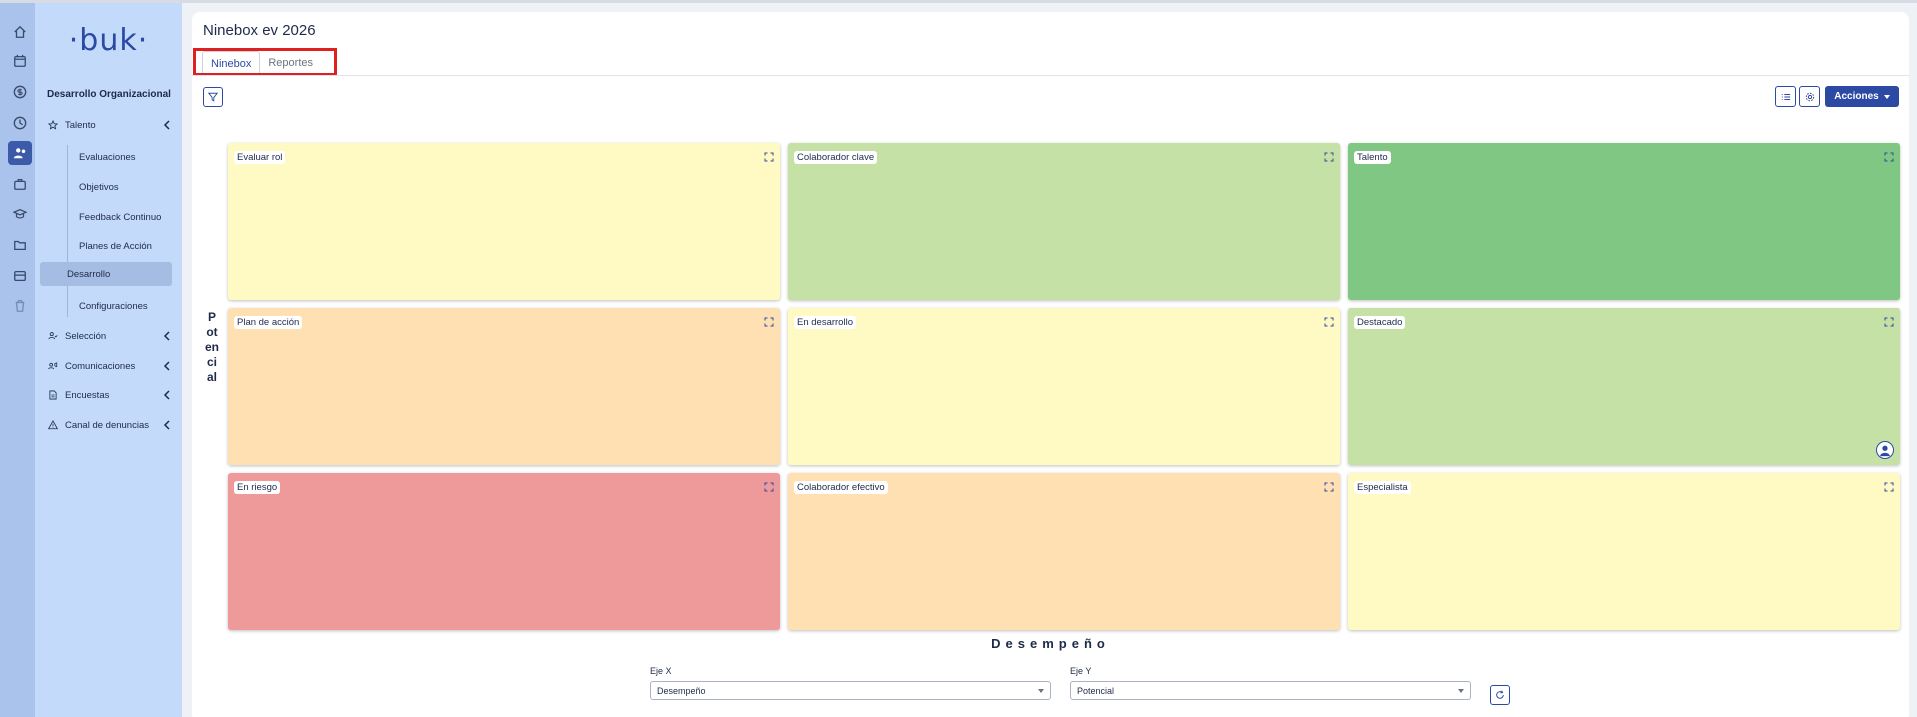 This screenshot has height=717, width=1917. I want to click on clock-icon, so click(20, 123).